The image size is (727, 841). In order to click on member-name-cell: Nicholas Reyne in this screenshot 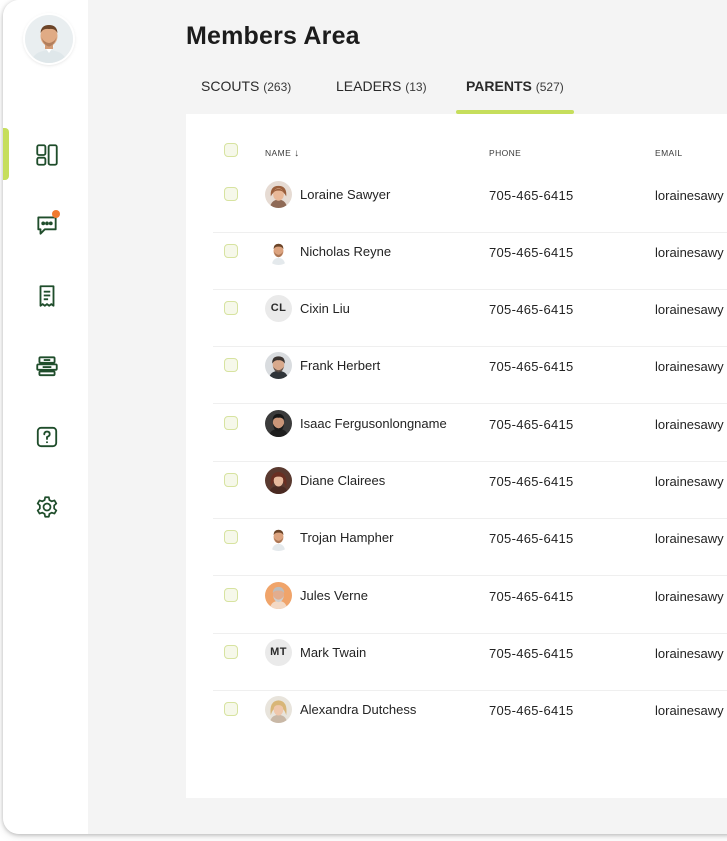, I will do `click(328, 251)`.